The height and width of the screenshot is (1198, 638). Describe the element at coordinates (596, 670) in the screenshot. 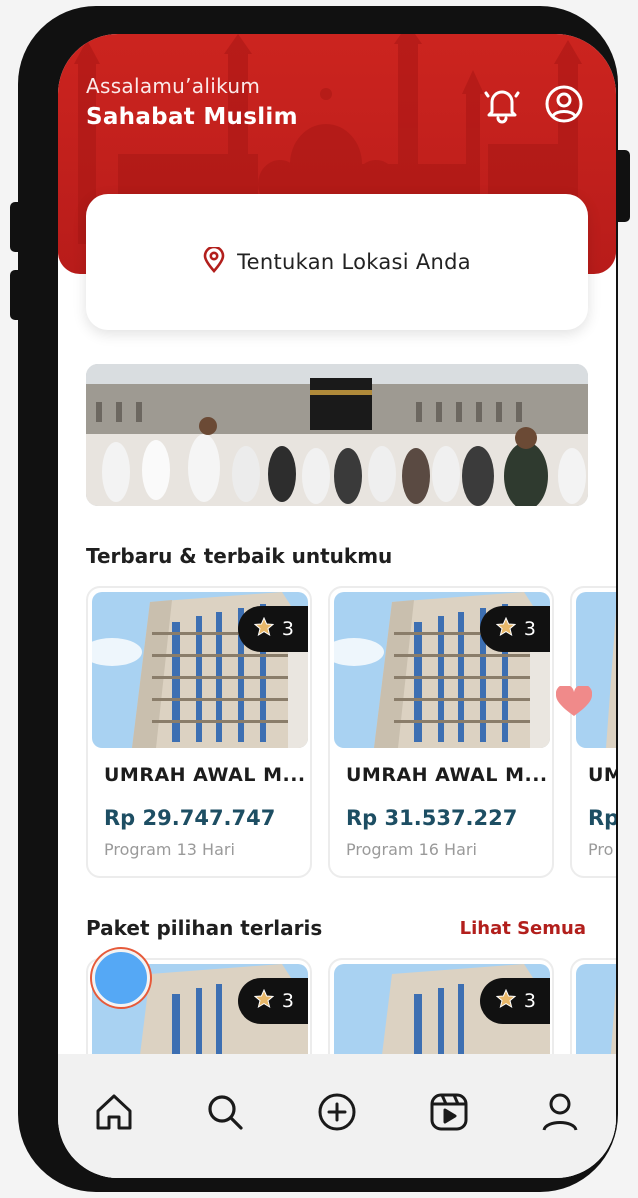

I see `hotel-image` at that location.